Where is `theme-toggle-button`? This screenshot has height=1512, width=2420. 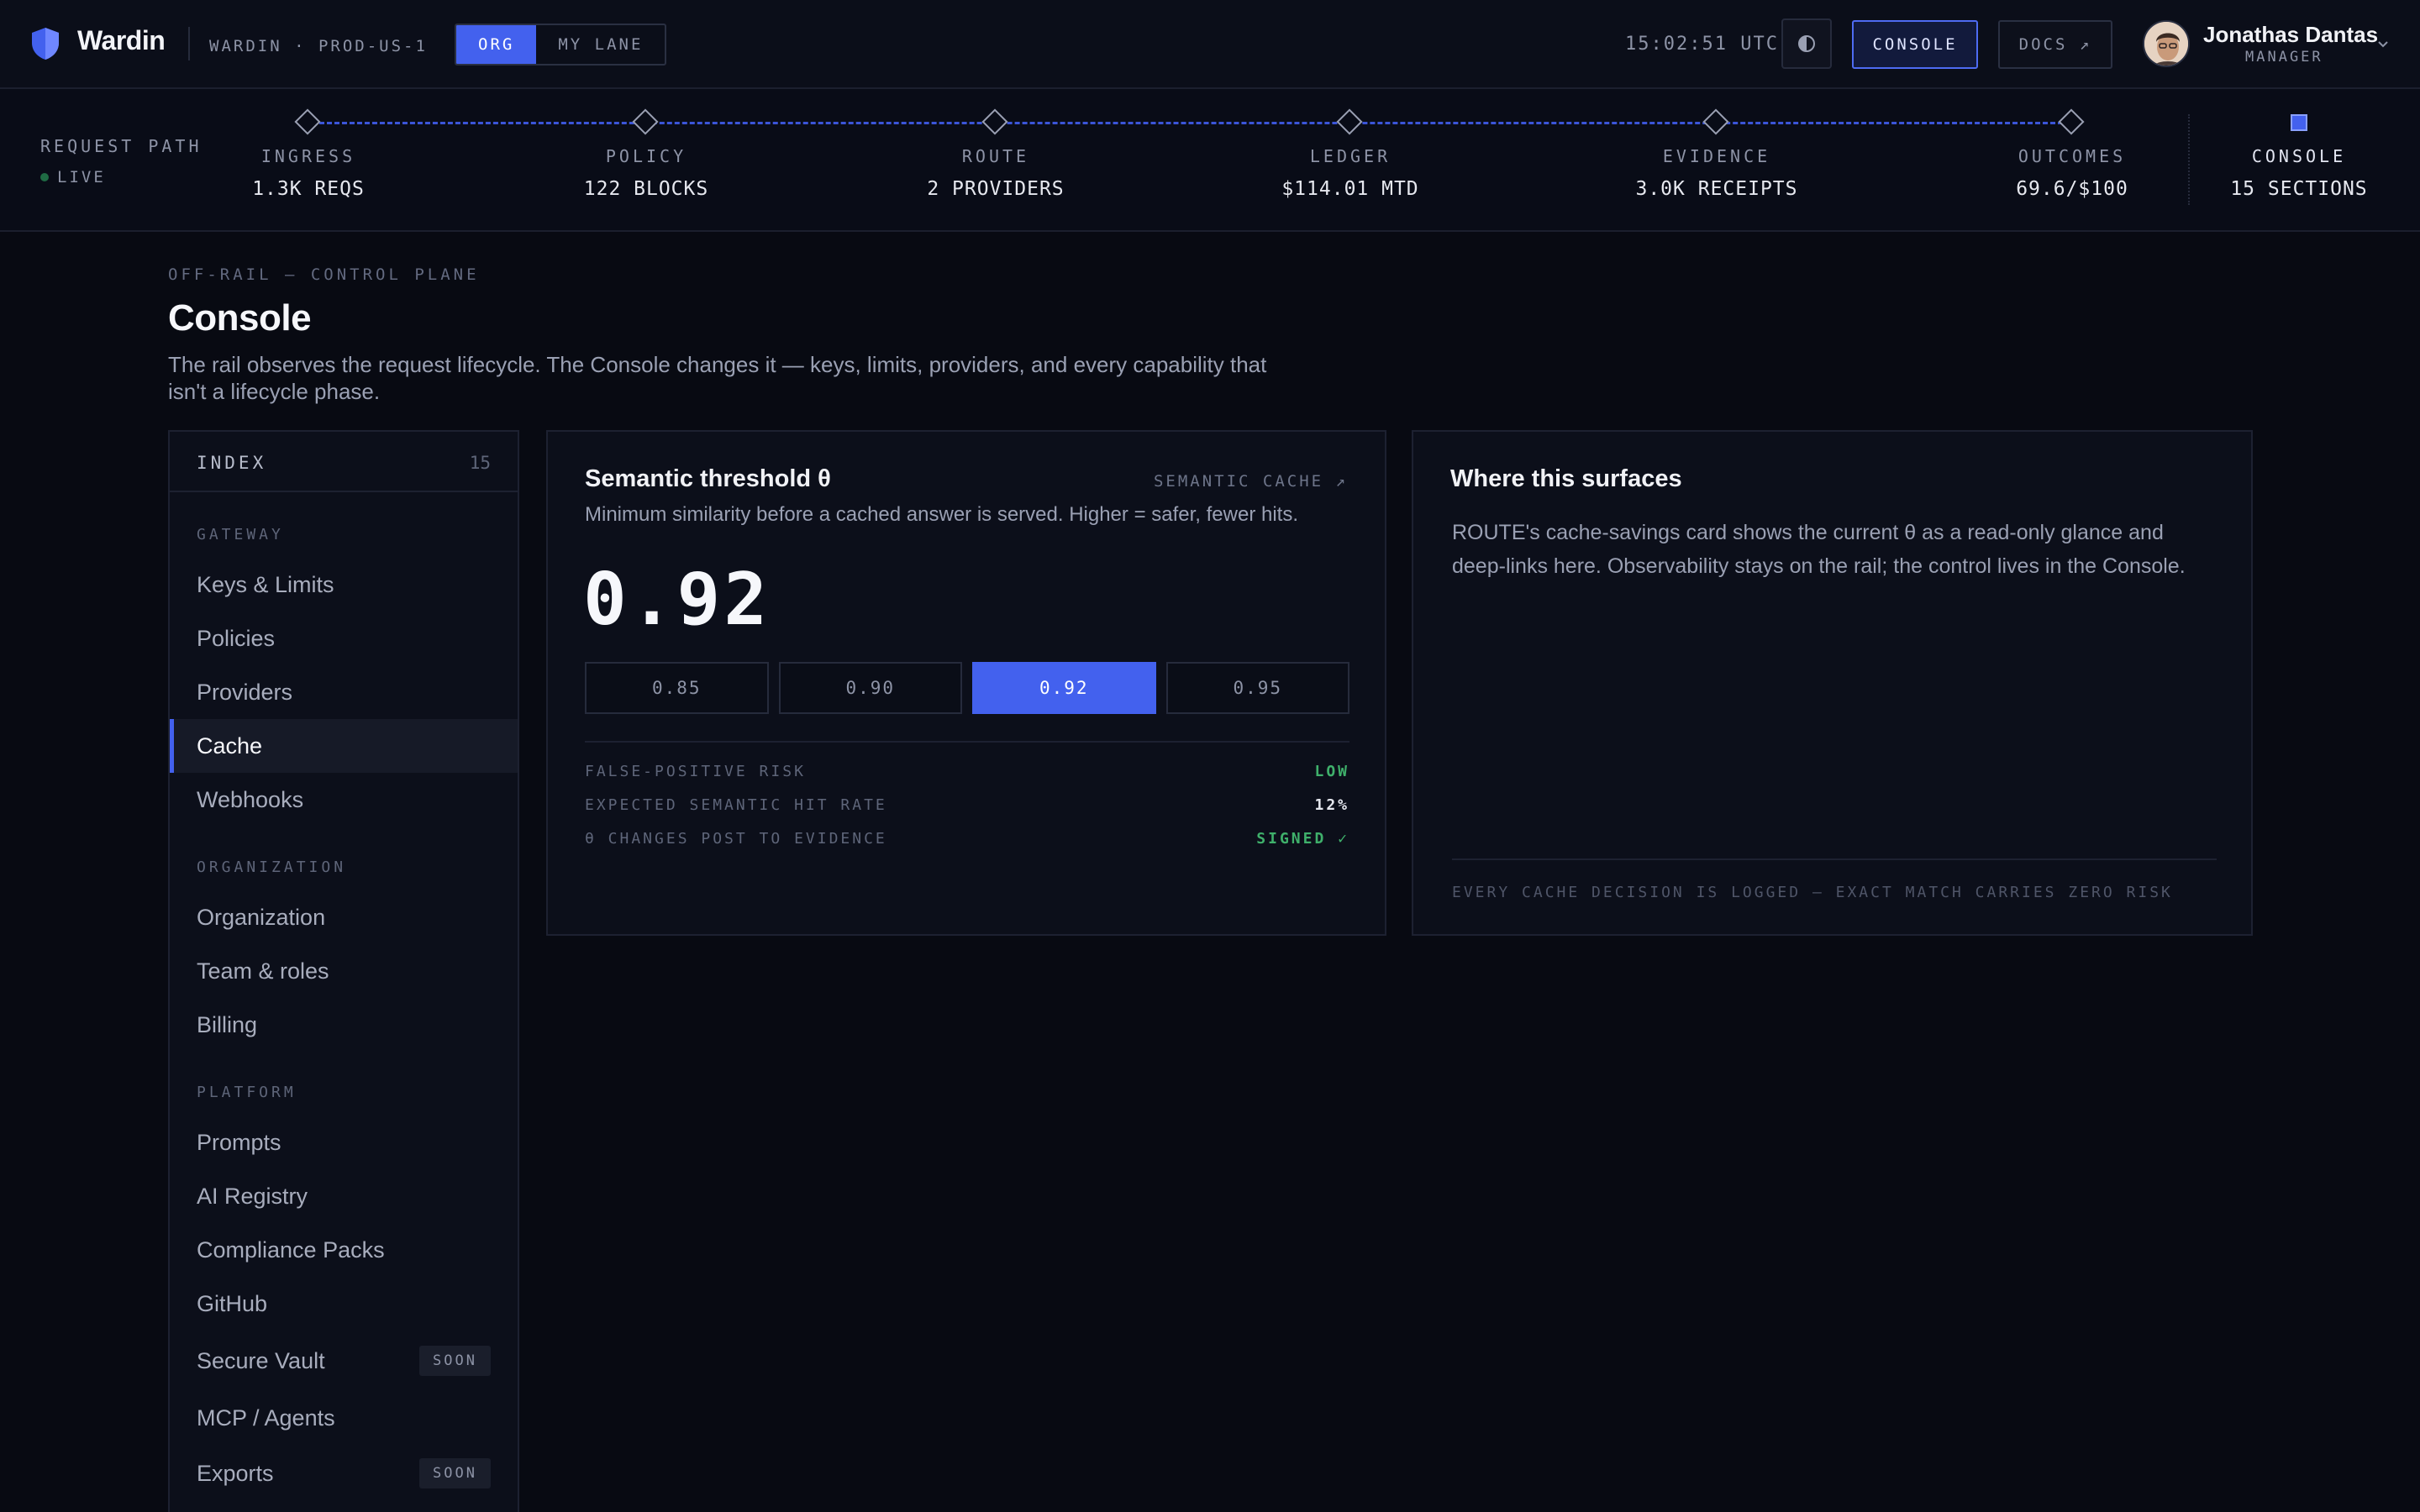
theme-toggle-button is located at coordinates (1806, 43).